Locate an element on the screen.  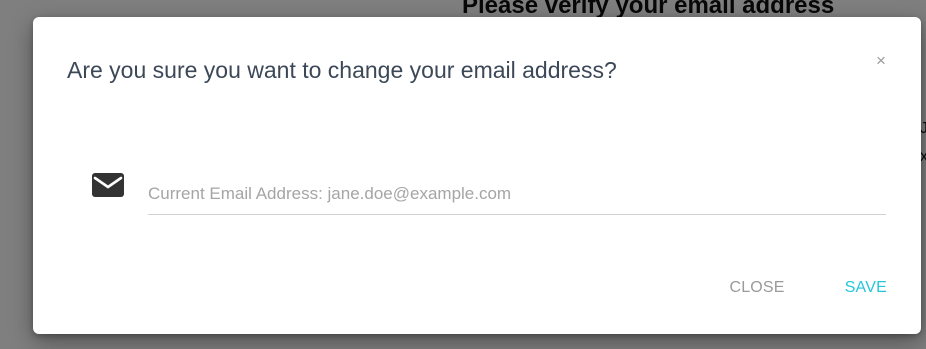
email-field-row is located at coordinates (488, 195).